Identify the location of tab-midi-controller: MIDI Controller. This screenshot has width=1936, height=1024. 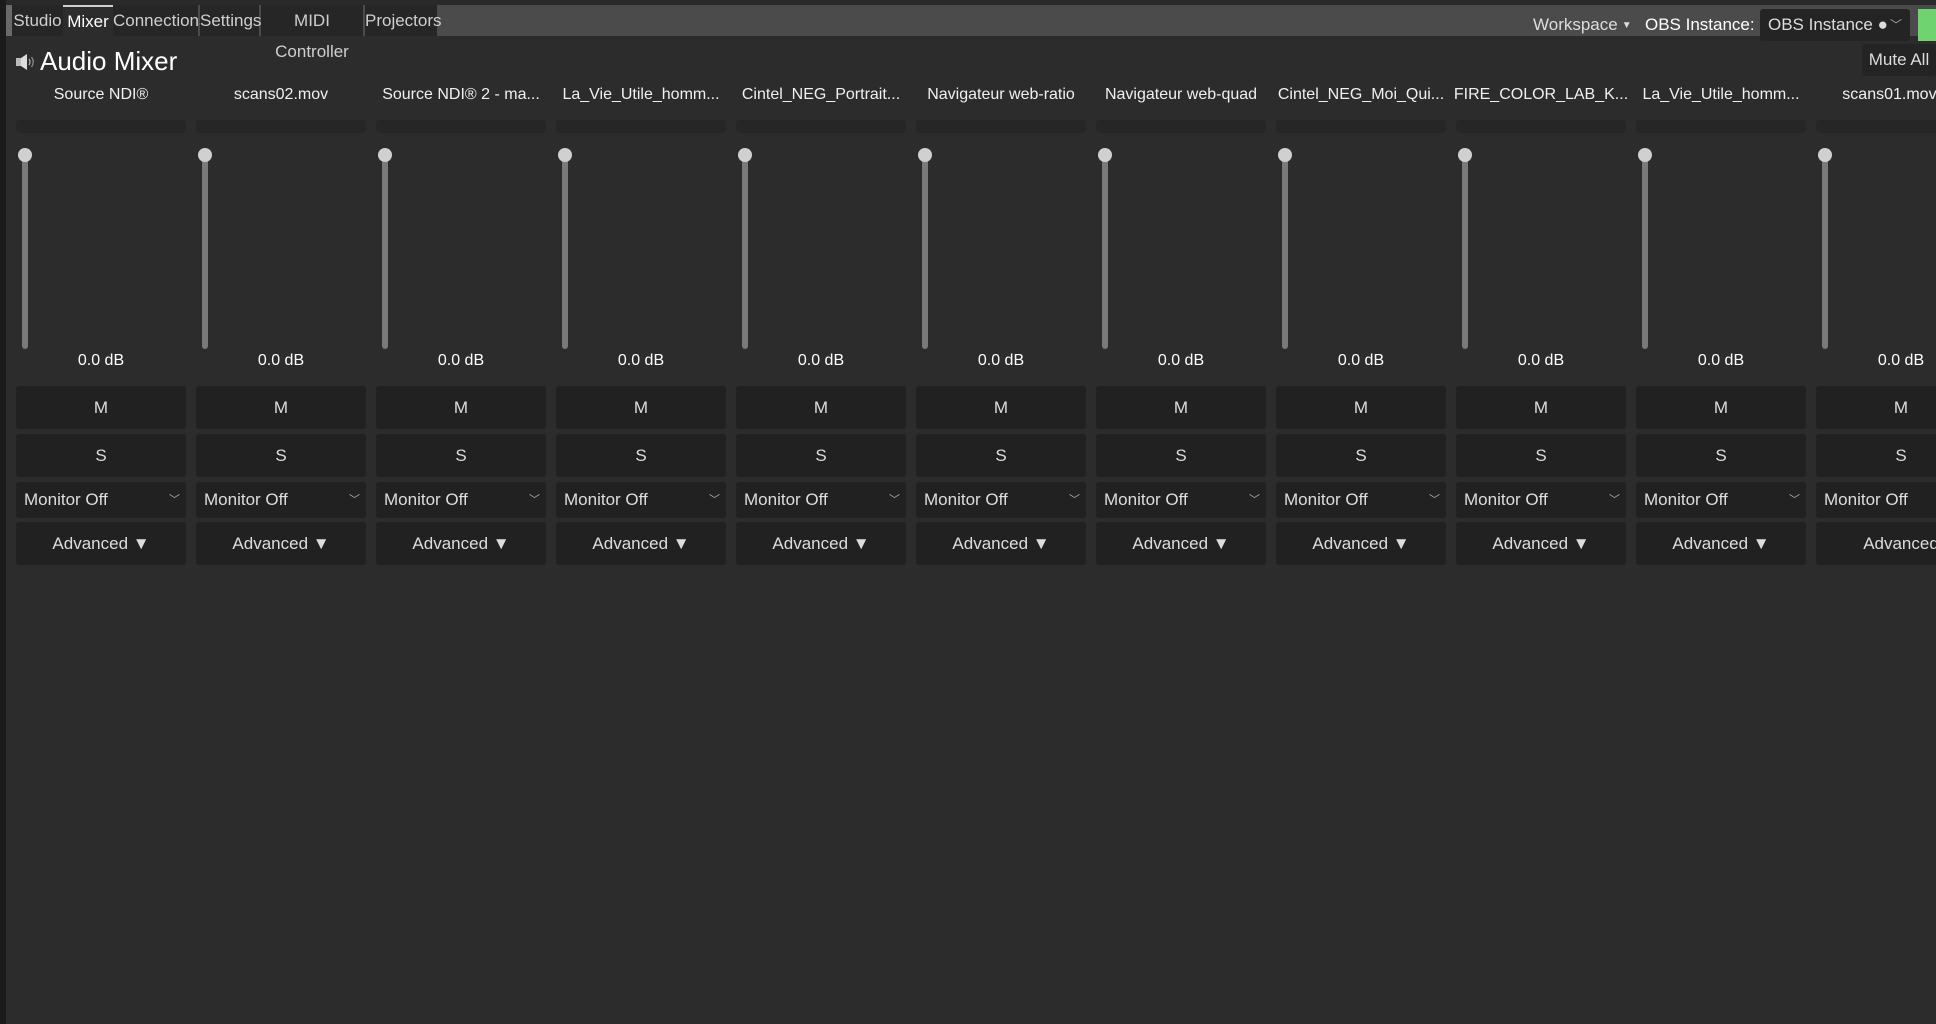
(312, 33).